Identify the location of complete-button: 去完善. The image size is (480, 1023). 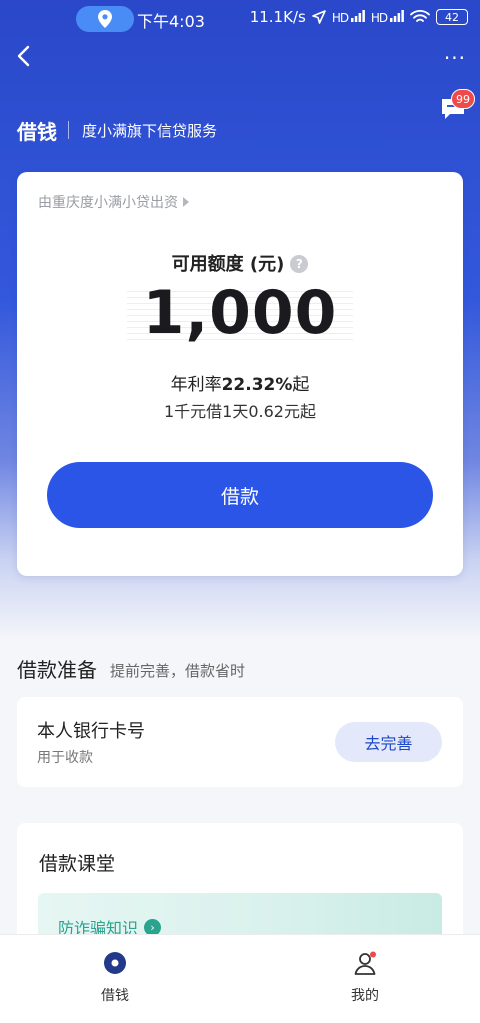
(388, 742).